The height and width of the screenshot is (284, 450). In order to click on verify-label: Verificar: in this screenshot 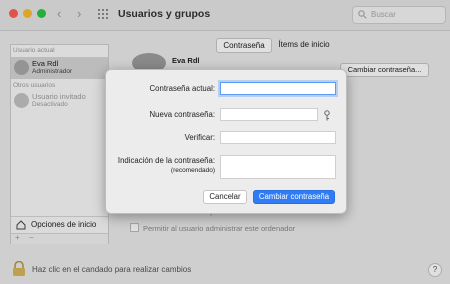, I will do `click(199, 137)`.